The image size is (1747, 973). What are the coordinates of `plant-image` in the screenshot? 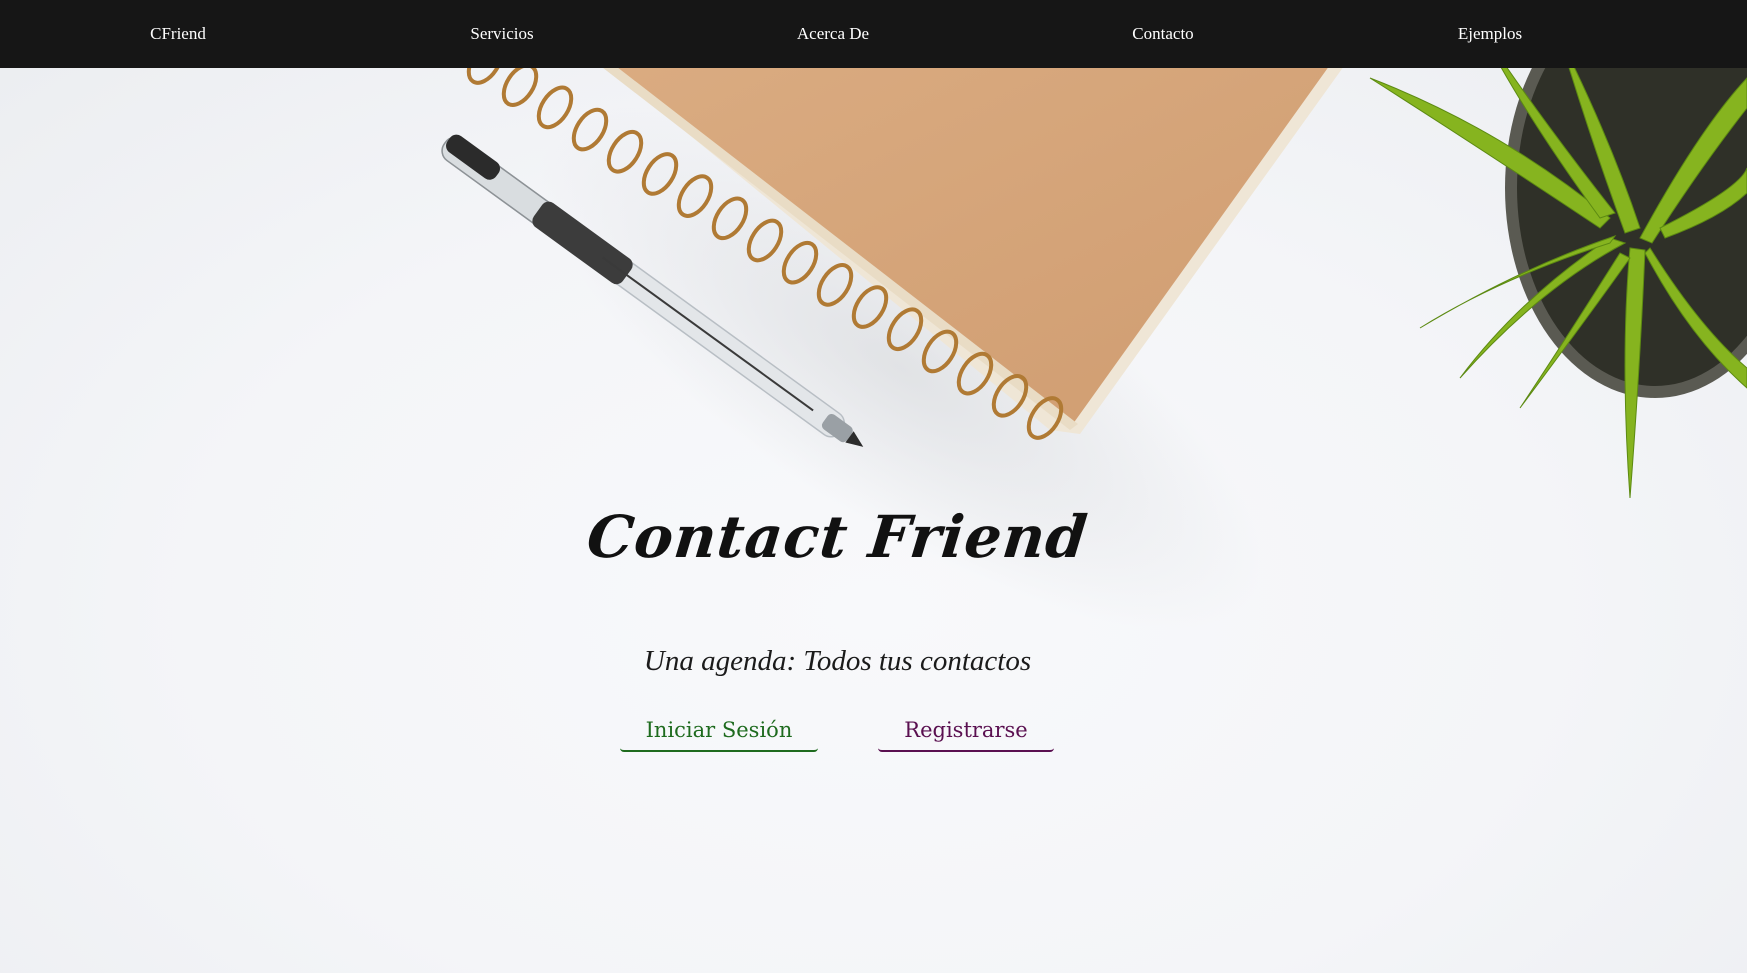 It's located at (1558, 283).